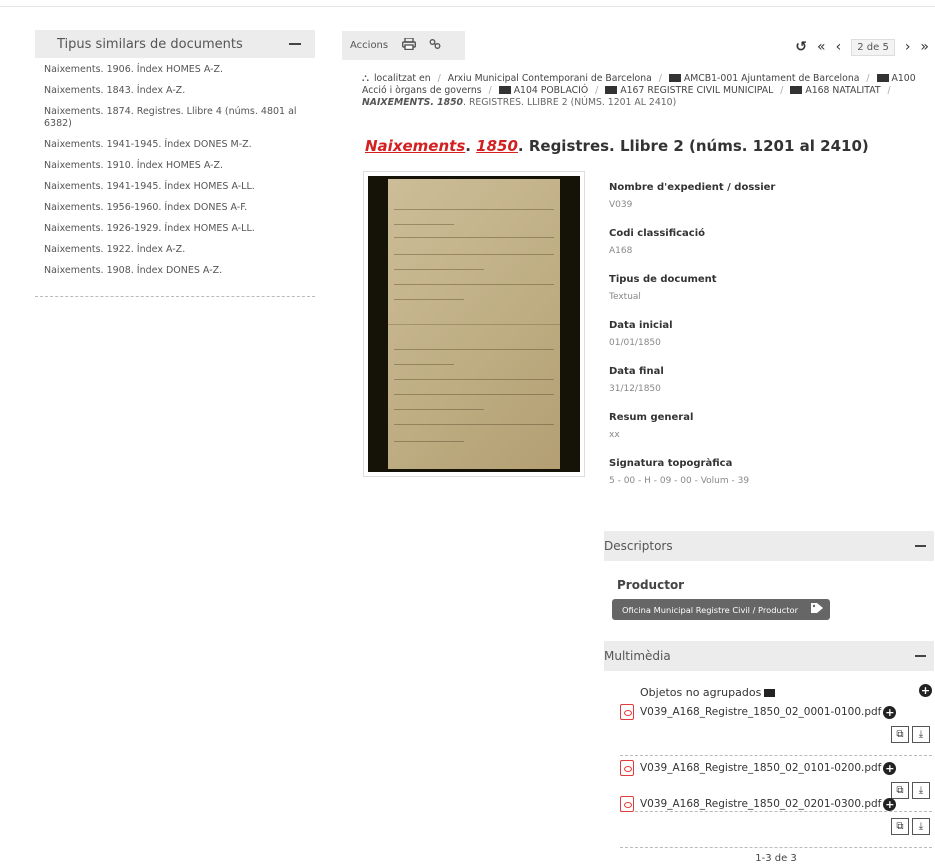  What do you see at coordinates (179, 187) in the screenshot?
I see `similar-document-link: Naixements. 1941-1945. Índex HOMES A-LL.` at bounding box center [179, 187].